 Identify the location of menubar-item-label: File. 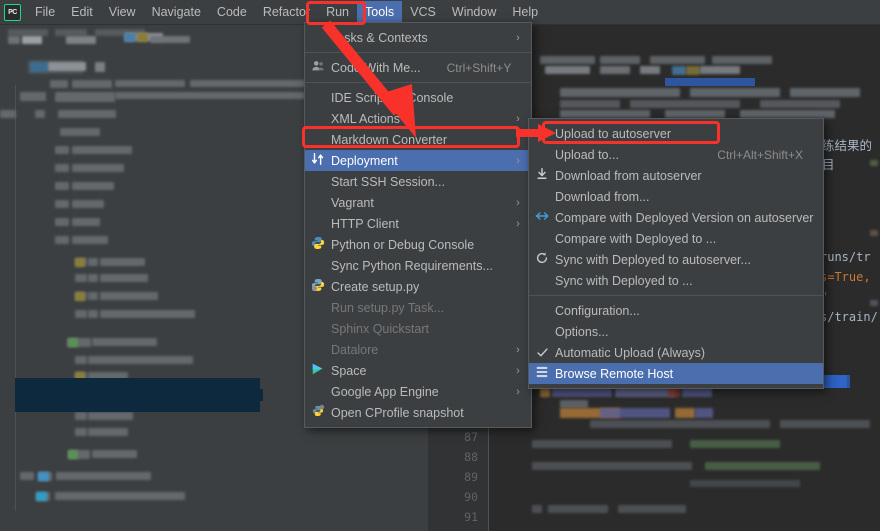
(45, 12).